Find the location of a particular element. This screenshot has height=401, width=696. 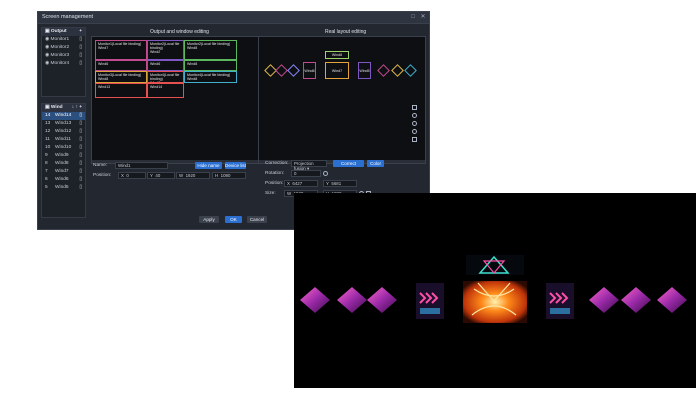

wind-label: Wind14 is located at coordinates (63, 115).